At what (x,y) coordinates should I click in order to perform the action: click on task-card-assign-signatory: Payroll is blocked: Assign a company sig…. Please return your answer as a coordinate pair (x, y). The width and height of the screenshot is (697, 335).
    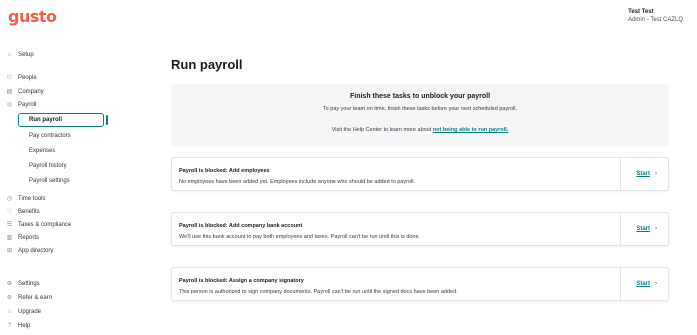
    Looking at the image, I should click on (420, 284).